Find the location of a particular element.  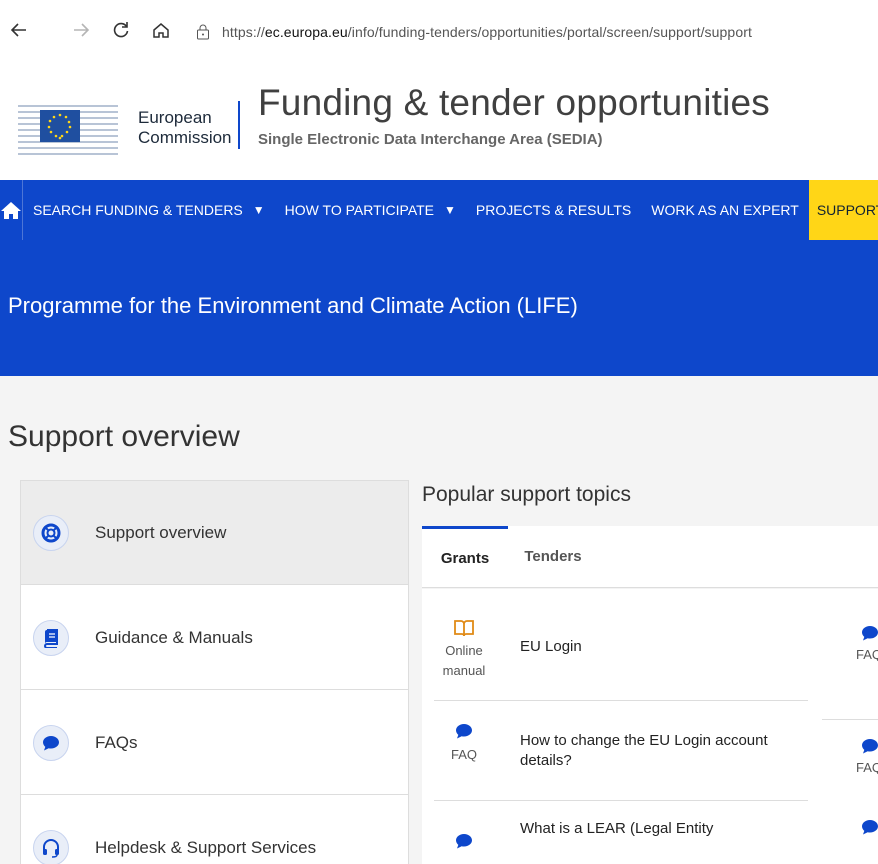

nav-search-funding: SEARCH FUNDING & TENDERS ▼ is located at coordinates (149, 210).